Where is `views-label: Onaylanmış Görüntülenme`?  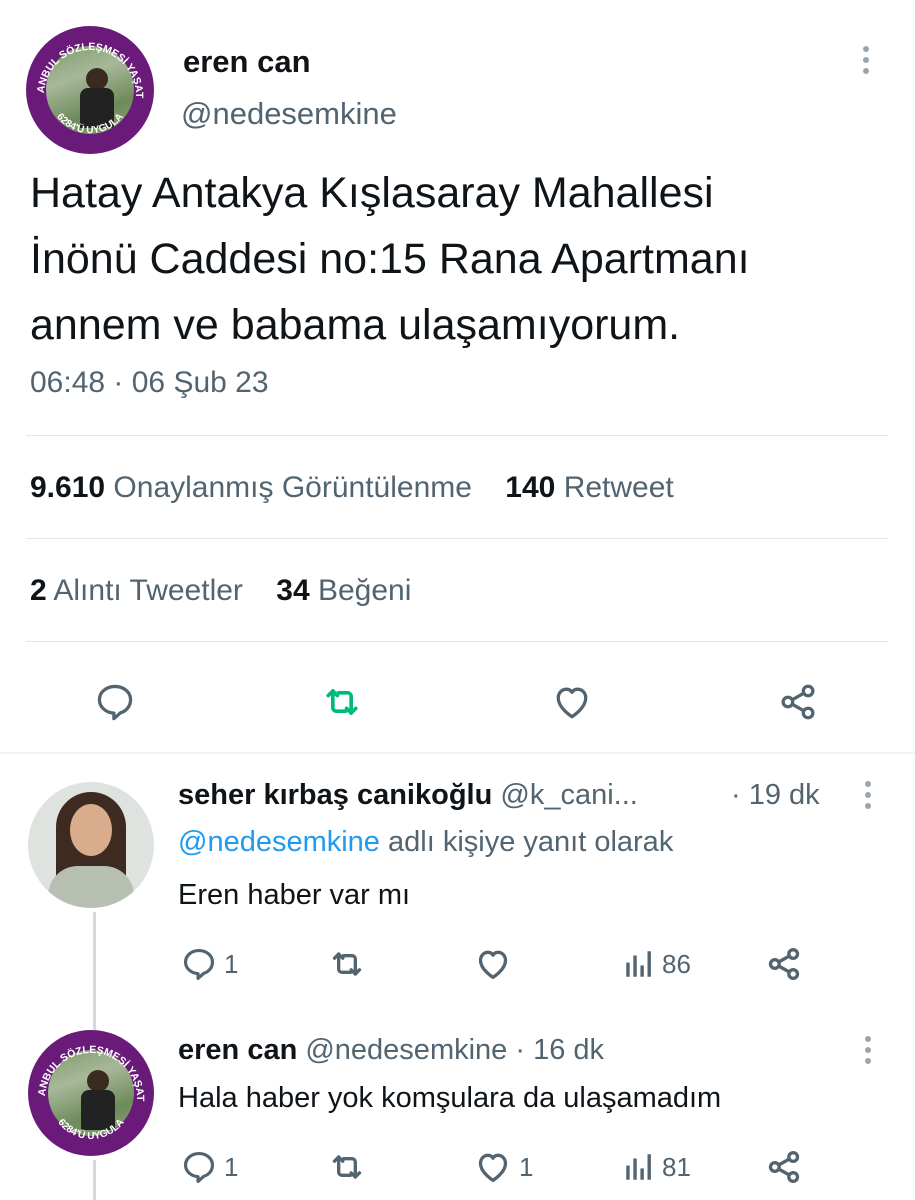 views-label: Onaylanmış Görüntülenme is located at coordinates (292, 487).